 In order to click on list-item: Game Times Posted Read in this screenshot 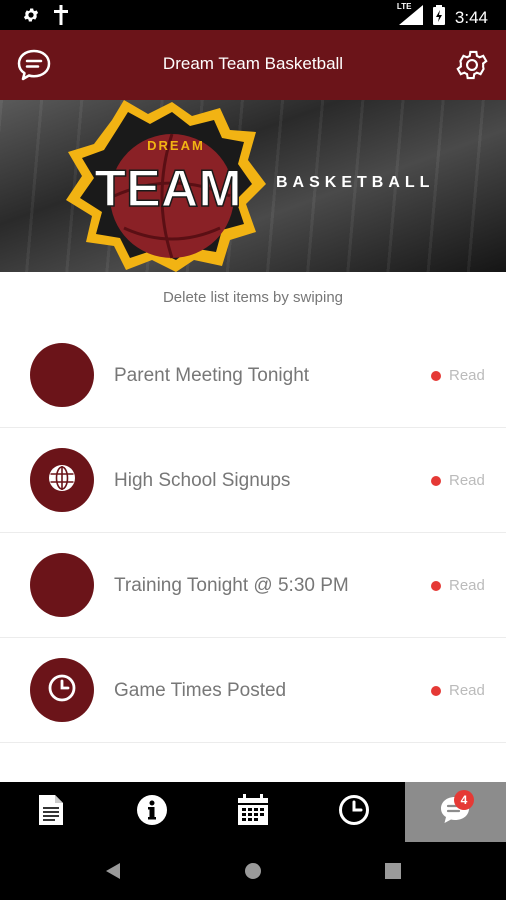, I will do `click(253, 690)`.